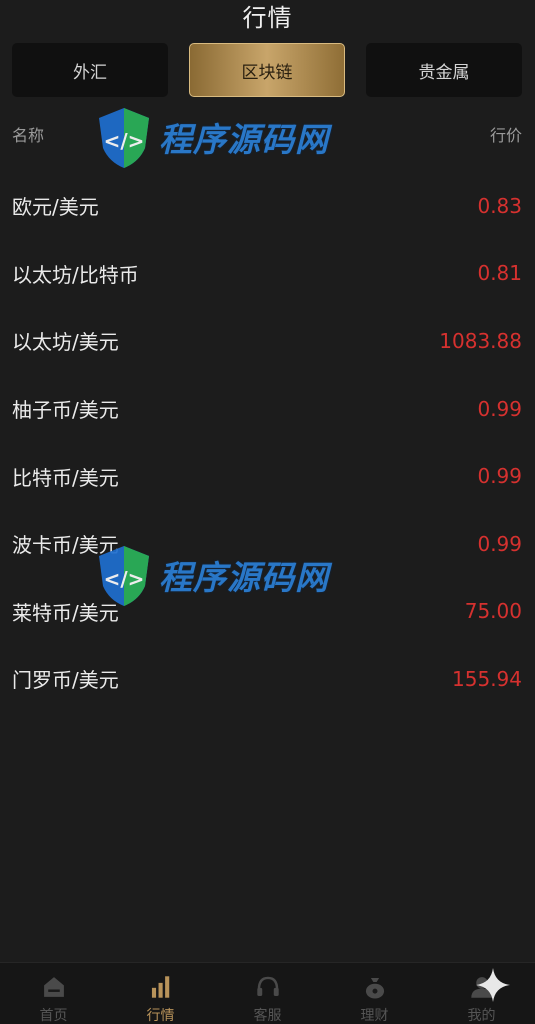 This screenshot has width=535, height=1024. Describe the element at coordinates (267, 986) in the screenshot. I see `headset-icon` at that location.